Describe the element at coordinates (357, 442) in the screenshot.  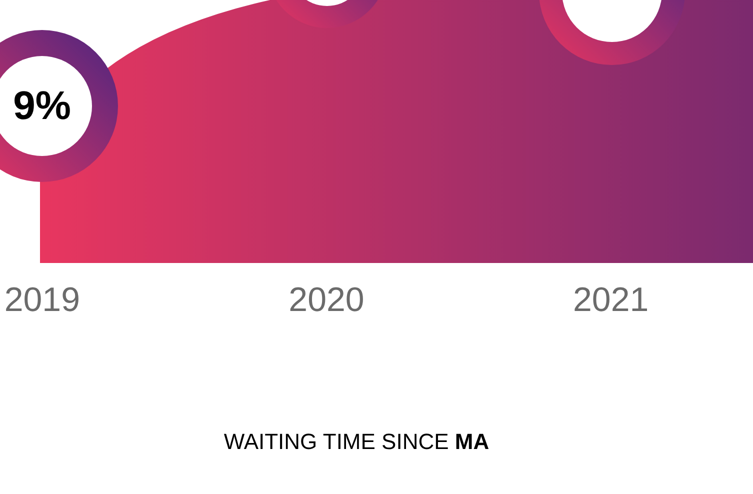
I see `caption-text: WAITING TIME SINCE MA` at that location.